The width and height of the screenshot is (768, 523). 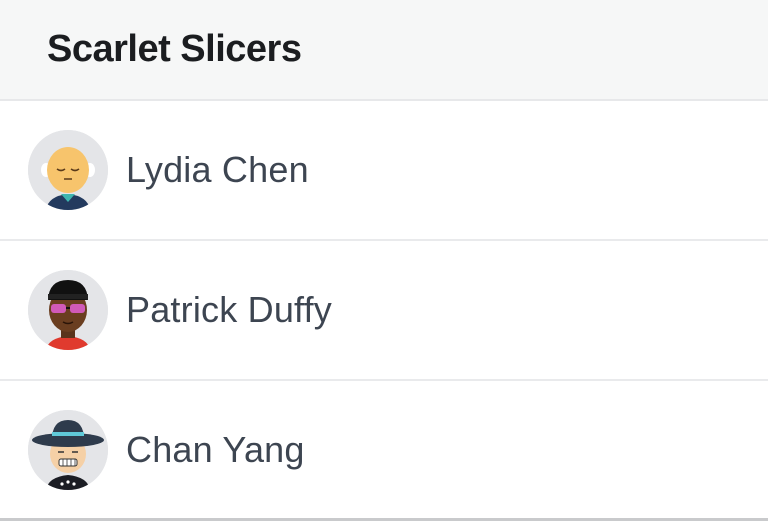 What do you see at coordinates (229, 309) in the screenshot?
I see `member-name: Patrick Duffy` at bounding box center [229, 309].